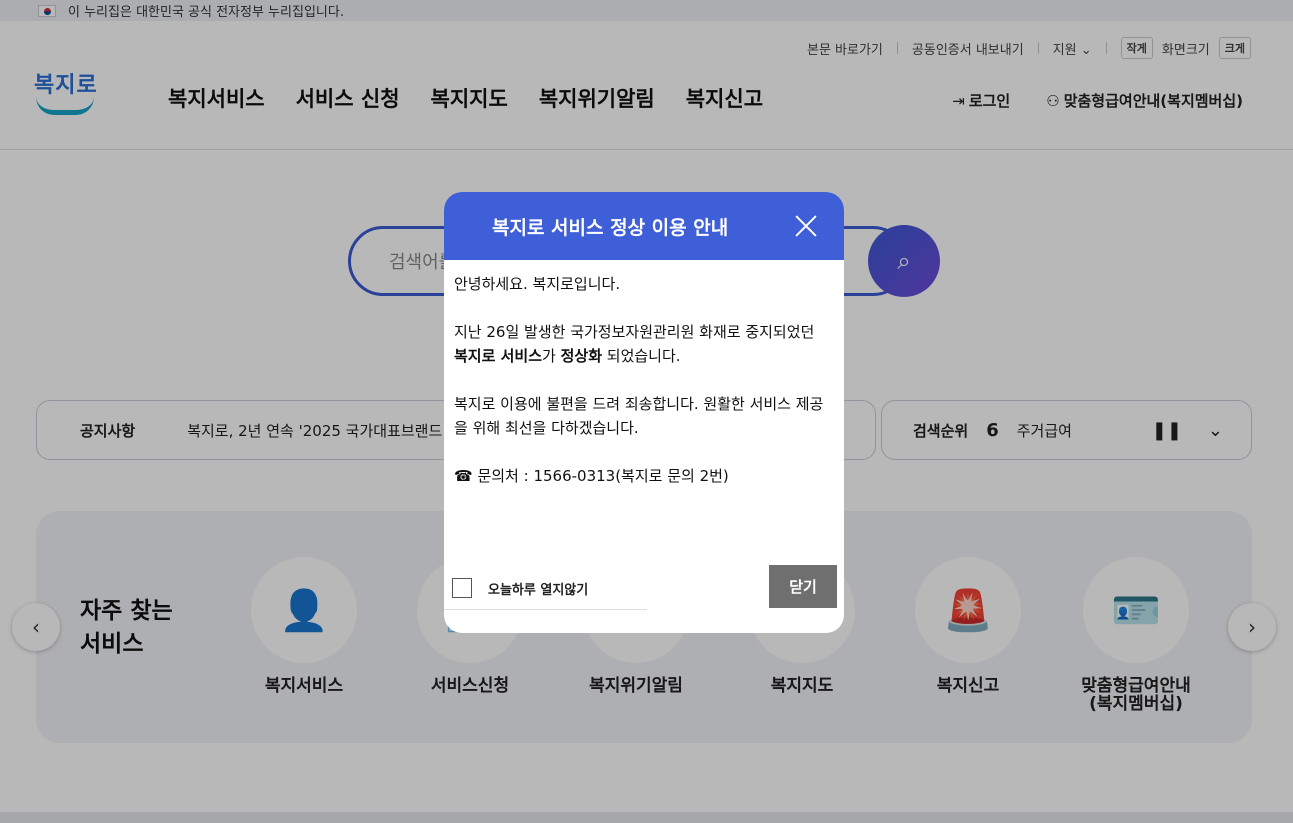 The image size is (1293, 823). I want to click on modal-contact: ☎ 문의처 : 1566-0313(복지로 문의 2번), so click(591, 476).